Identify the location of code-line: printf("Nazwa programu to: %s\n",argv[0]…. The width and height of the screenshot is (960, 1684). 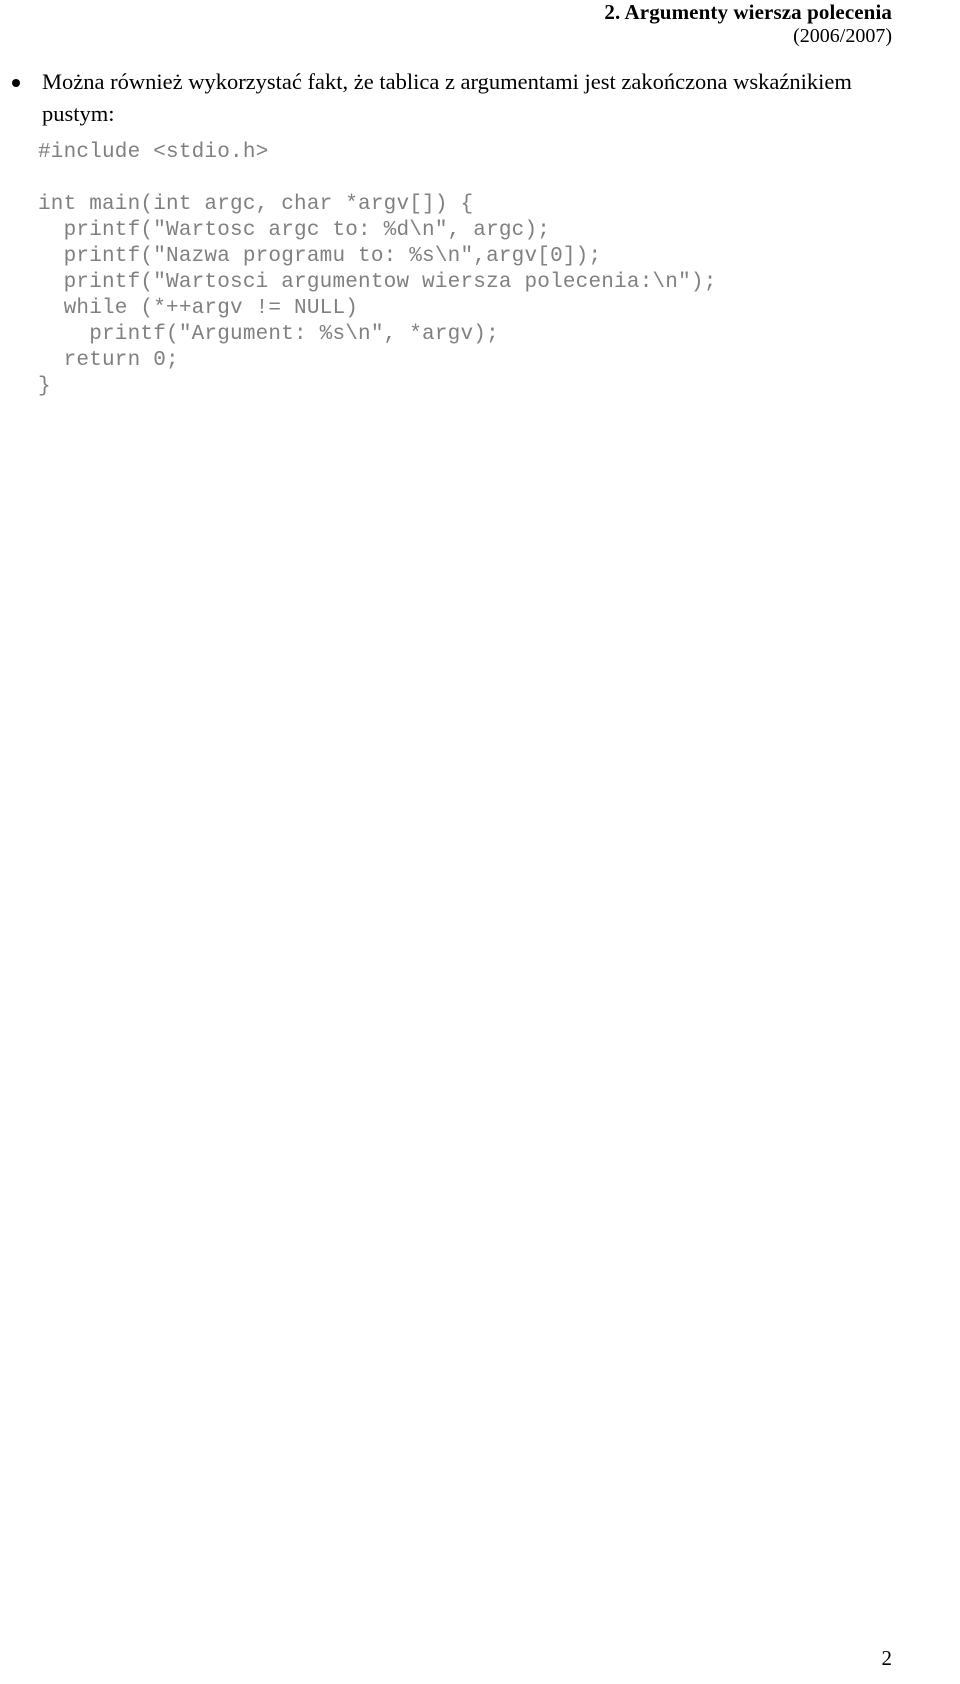
(320, 256).